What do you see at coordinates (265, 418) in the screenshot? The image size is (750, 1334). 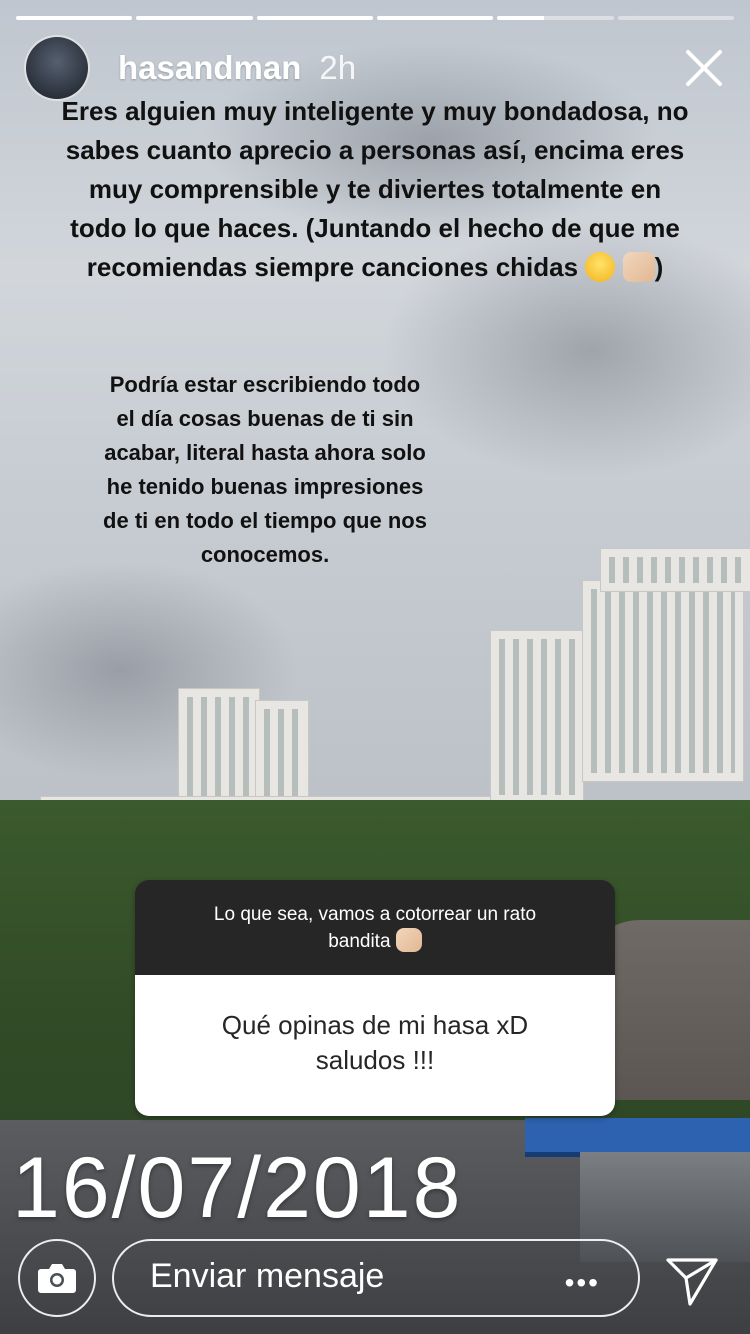 I see `text-line: el día cosas buenas de ti sin` at bounding box center [265, 418].